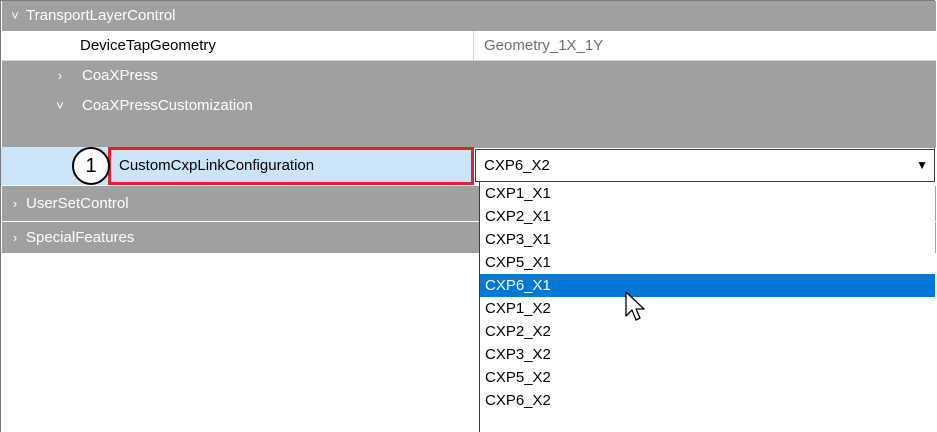 The image size is (937, 432). Describe the element at coordinates (469, 134) in the screenshot. I see `category-spacer` at that location.